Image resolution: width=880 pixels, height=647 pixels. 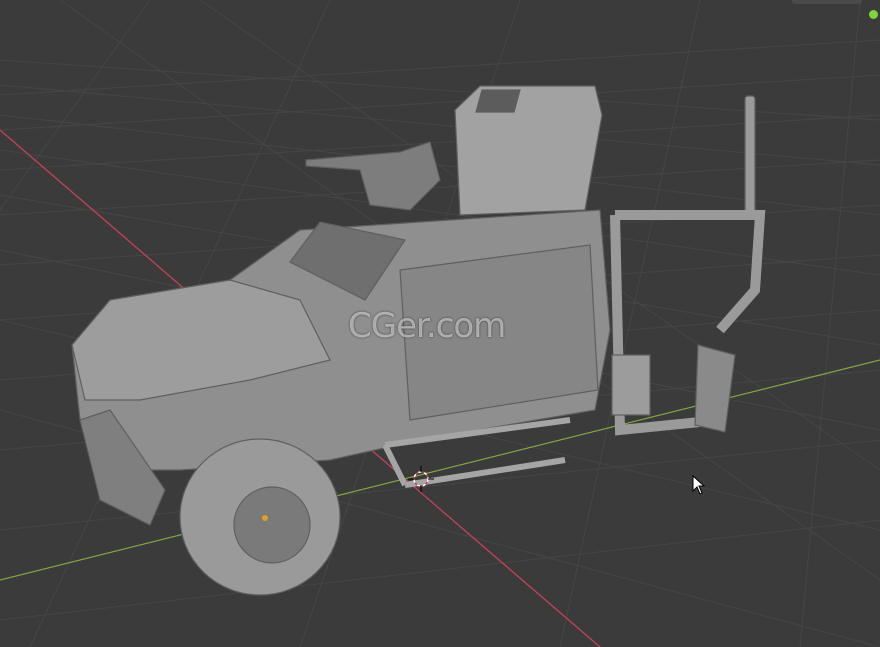 I want to click on watermark: CGer.com, so click(x=427, y=326).